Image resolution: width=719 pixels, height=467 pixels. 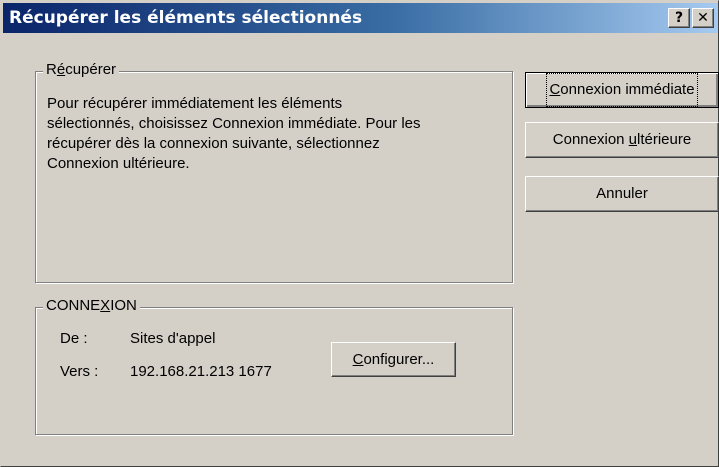 What do you see at coordinates (201, 371) in the screenshot?
I see `to-value: 192.168.21.213 1677` at bounding box center [201, 371].